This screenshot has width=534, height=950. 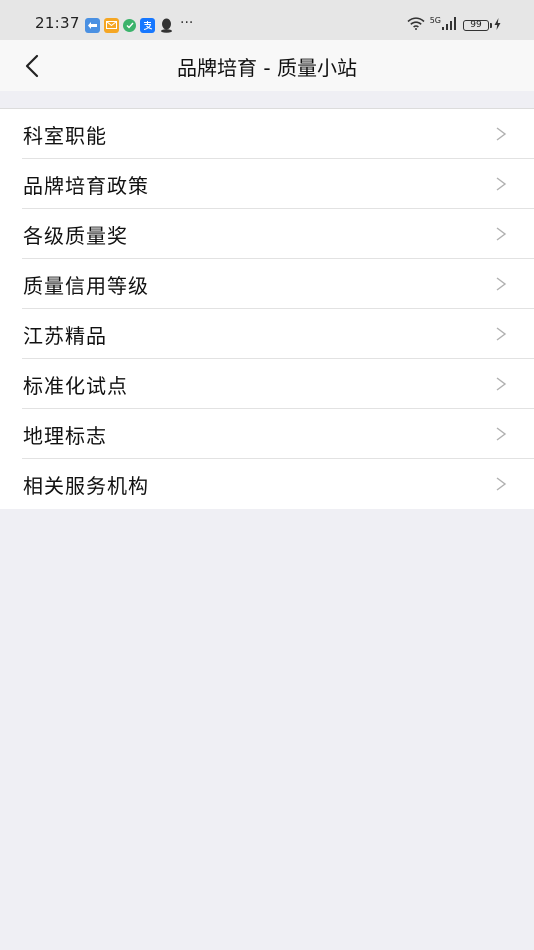 What do you see at coordinates (86, 285) in the screenshot?
I see `menu-item-label: 质量信用等级` at bounding box center [86, 285].